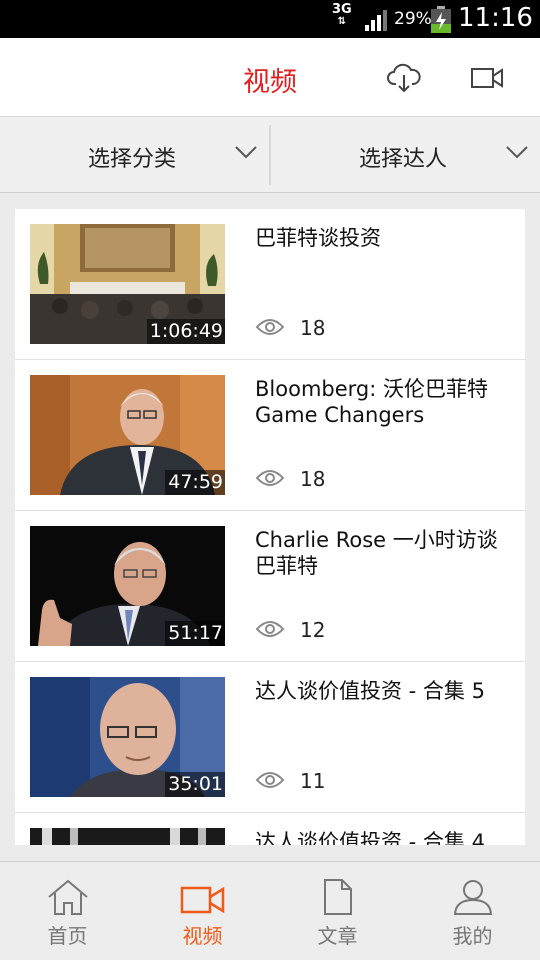  What do you see at coordinates (473, 897) in the screenshot?
I see `user-icon` at bounding box center [473, 897].